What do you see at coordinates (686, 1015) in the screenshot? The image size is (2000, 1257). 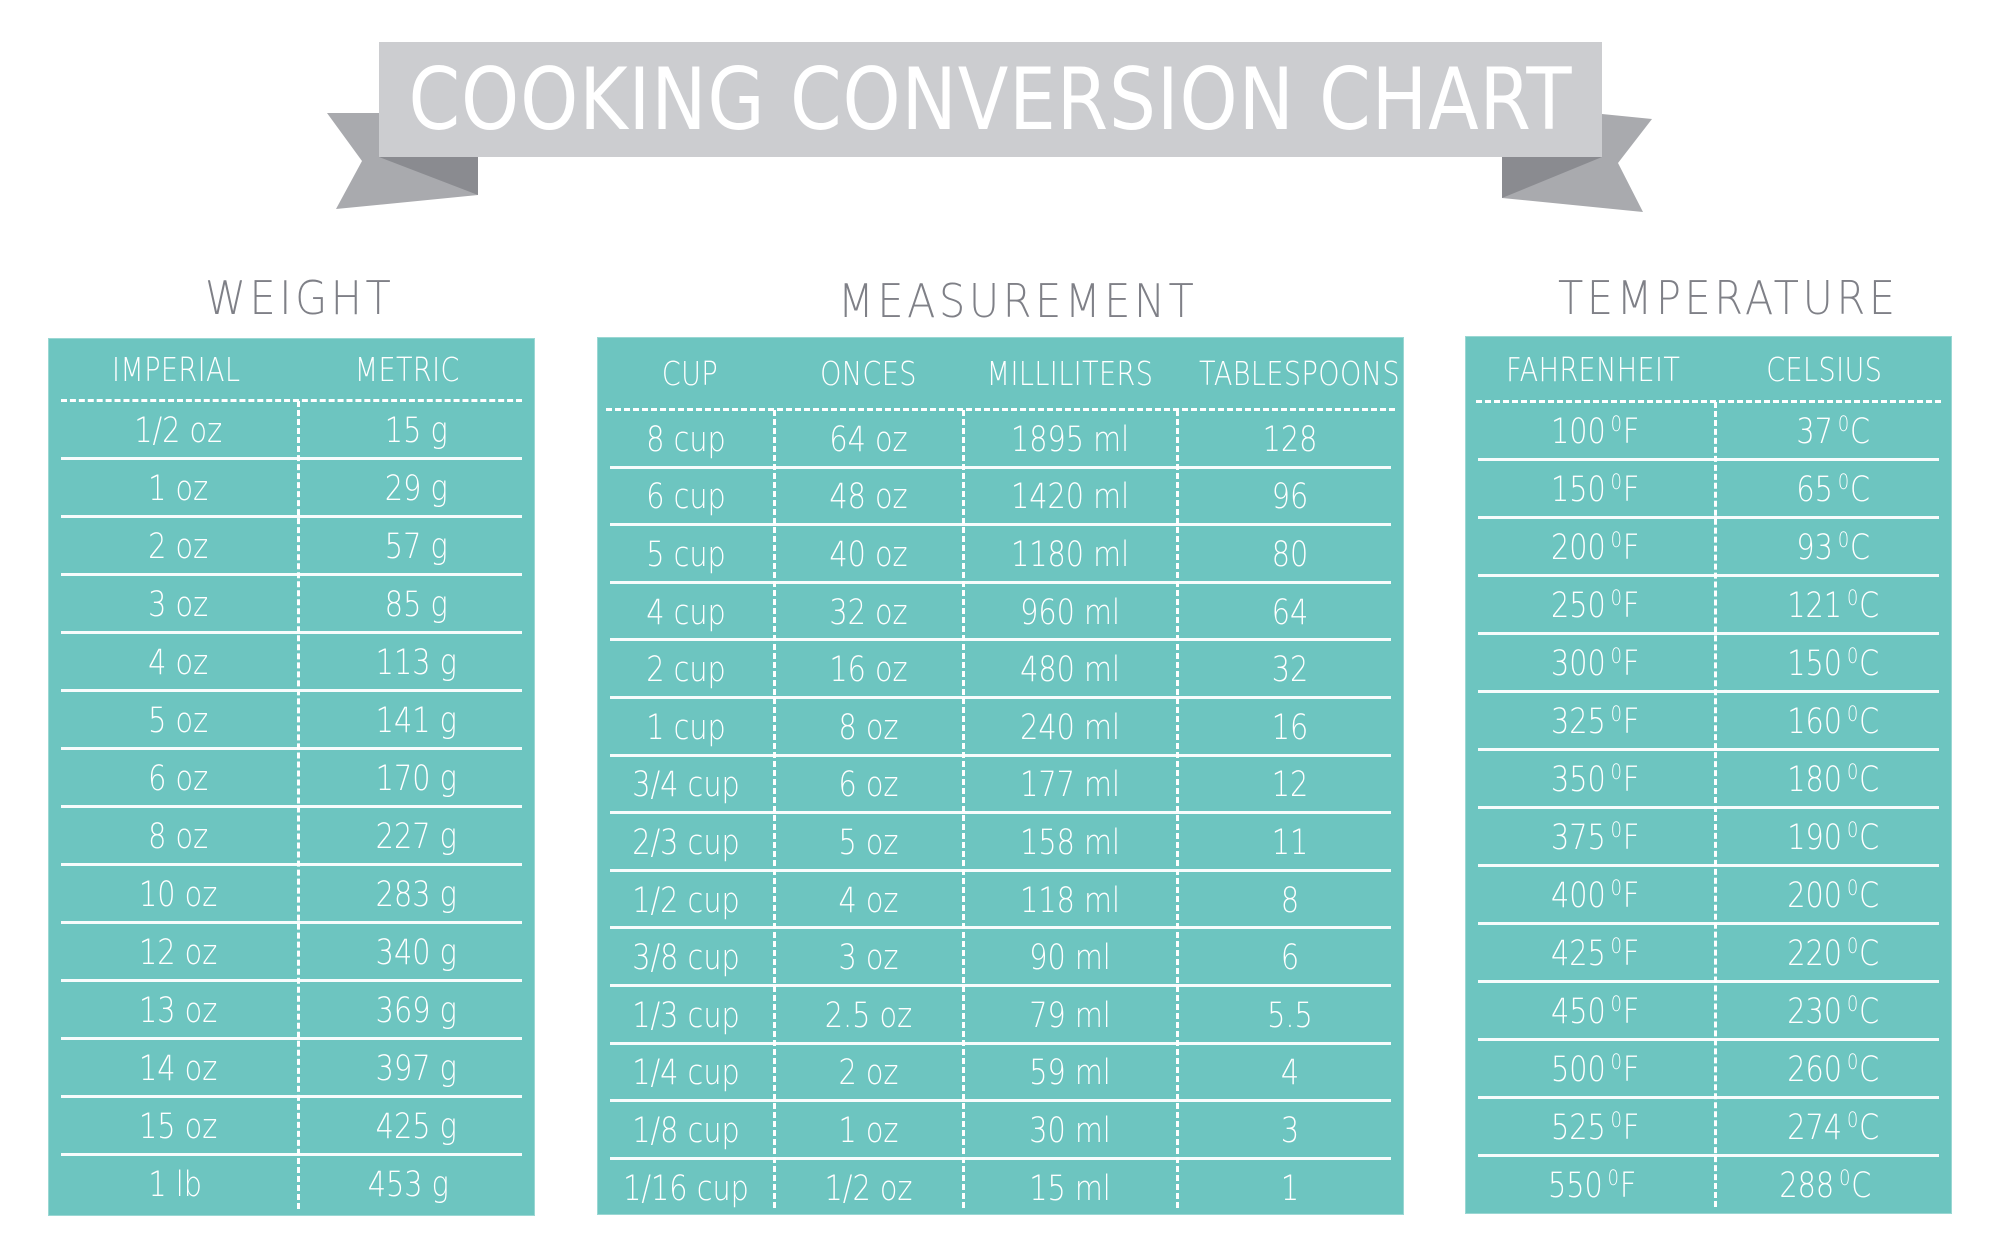 I see `cup-cell: 1/3 cup` at bounding box center [686, 1015].